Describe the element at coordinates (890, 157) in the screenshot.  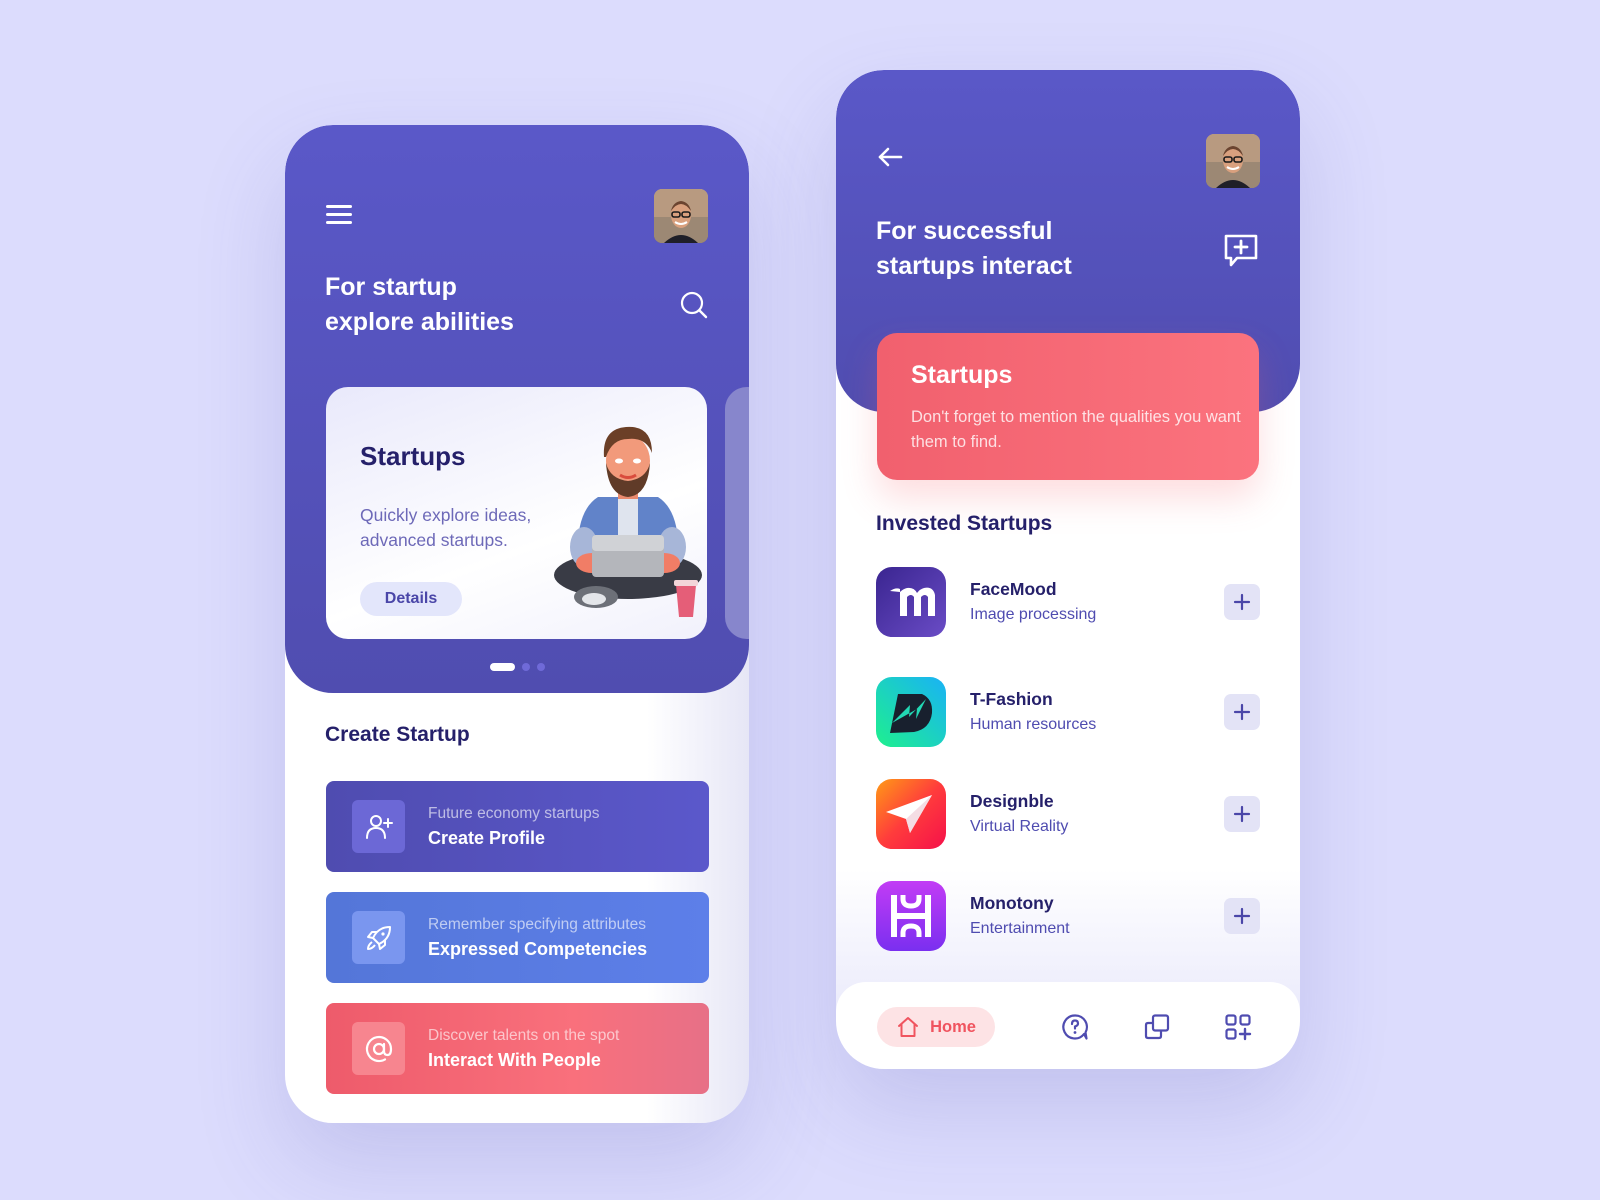
I see `arrow-left-icon` at that location.